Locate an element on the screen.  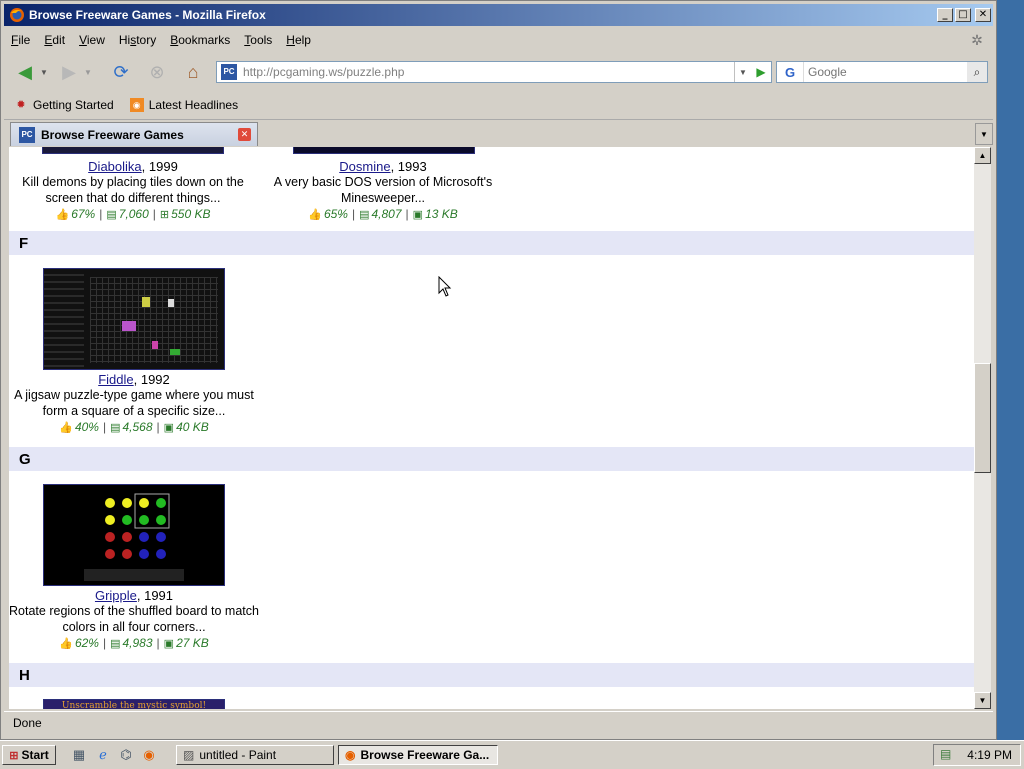
bookmark-latest-headlines: ◉ Latest Headlines is located at coordinates (184, 105).